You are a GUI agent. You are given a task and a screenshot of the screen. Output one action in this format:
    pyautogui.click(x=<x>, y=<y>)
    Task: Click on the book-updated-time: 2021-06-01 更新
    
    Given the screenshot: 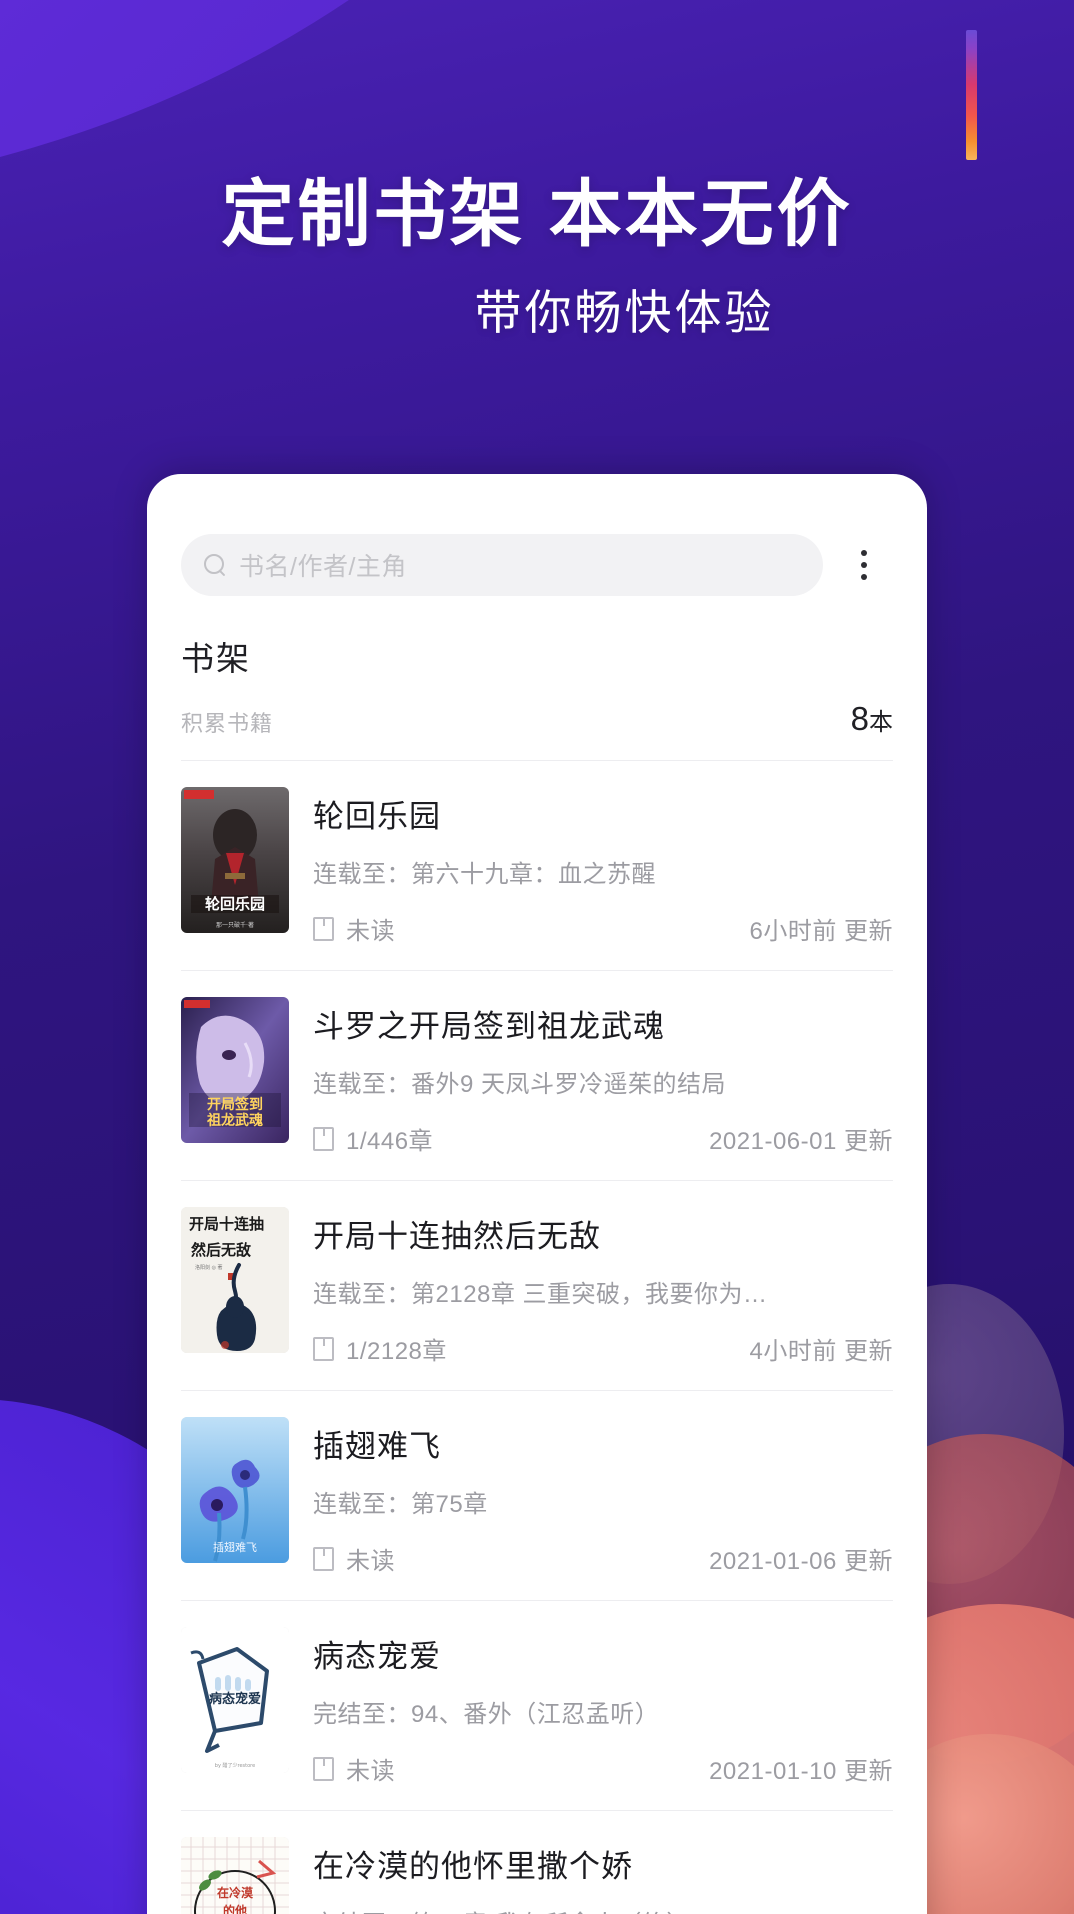 What is the action you would take?
    pyautogui.click(x=801, y=1141)
    